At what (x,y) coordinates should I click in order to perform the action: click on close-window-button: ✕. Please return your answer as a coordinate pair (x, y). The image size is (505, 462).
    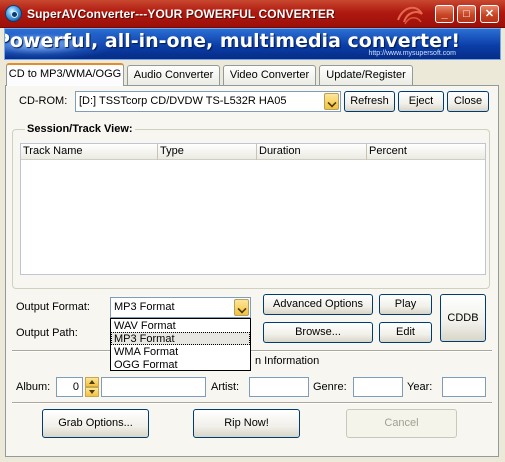
    Looking at the image, I should click on (489, 14).